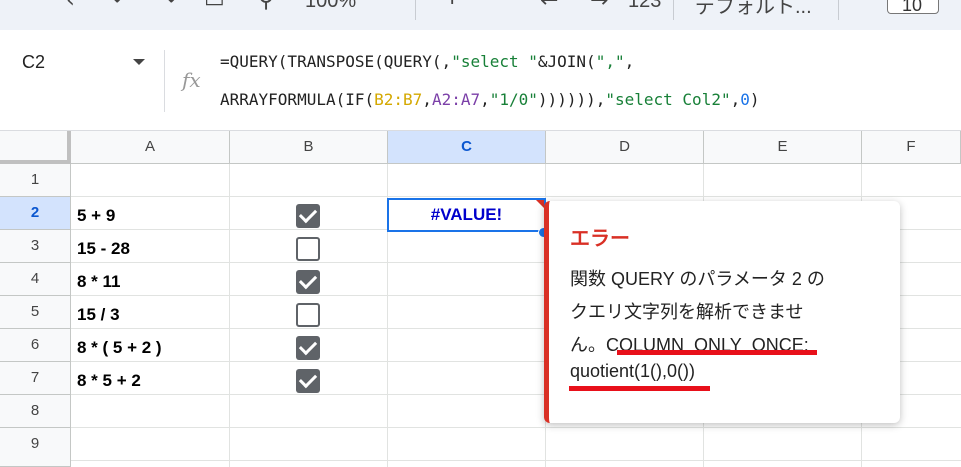 The width and height of the screenshot is (961, 467). Describe the element at coordinates (687, 312) in the screenshot. I see `error-message-line: クエリ文字列を解析できませ` at that location.